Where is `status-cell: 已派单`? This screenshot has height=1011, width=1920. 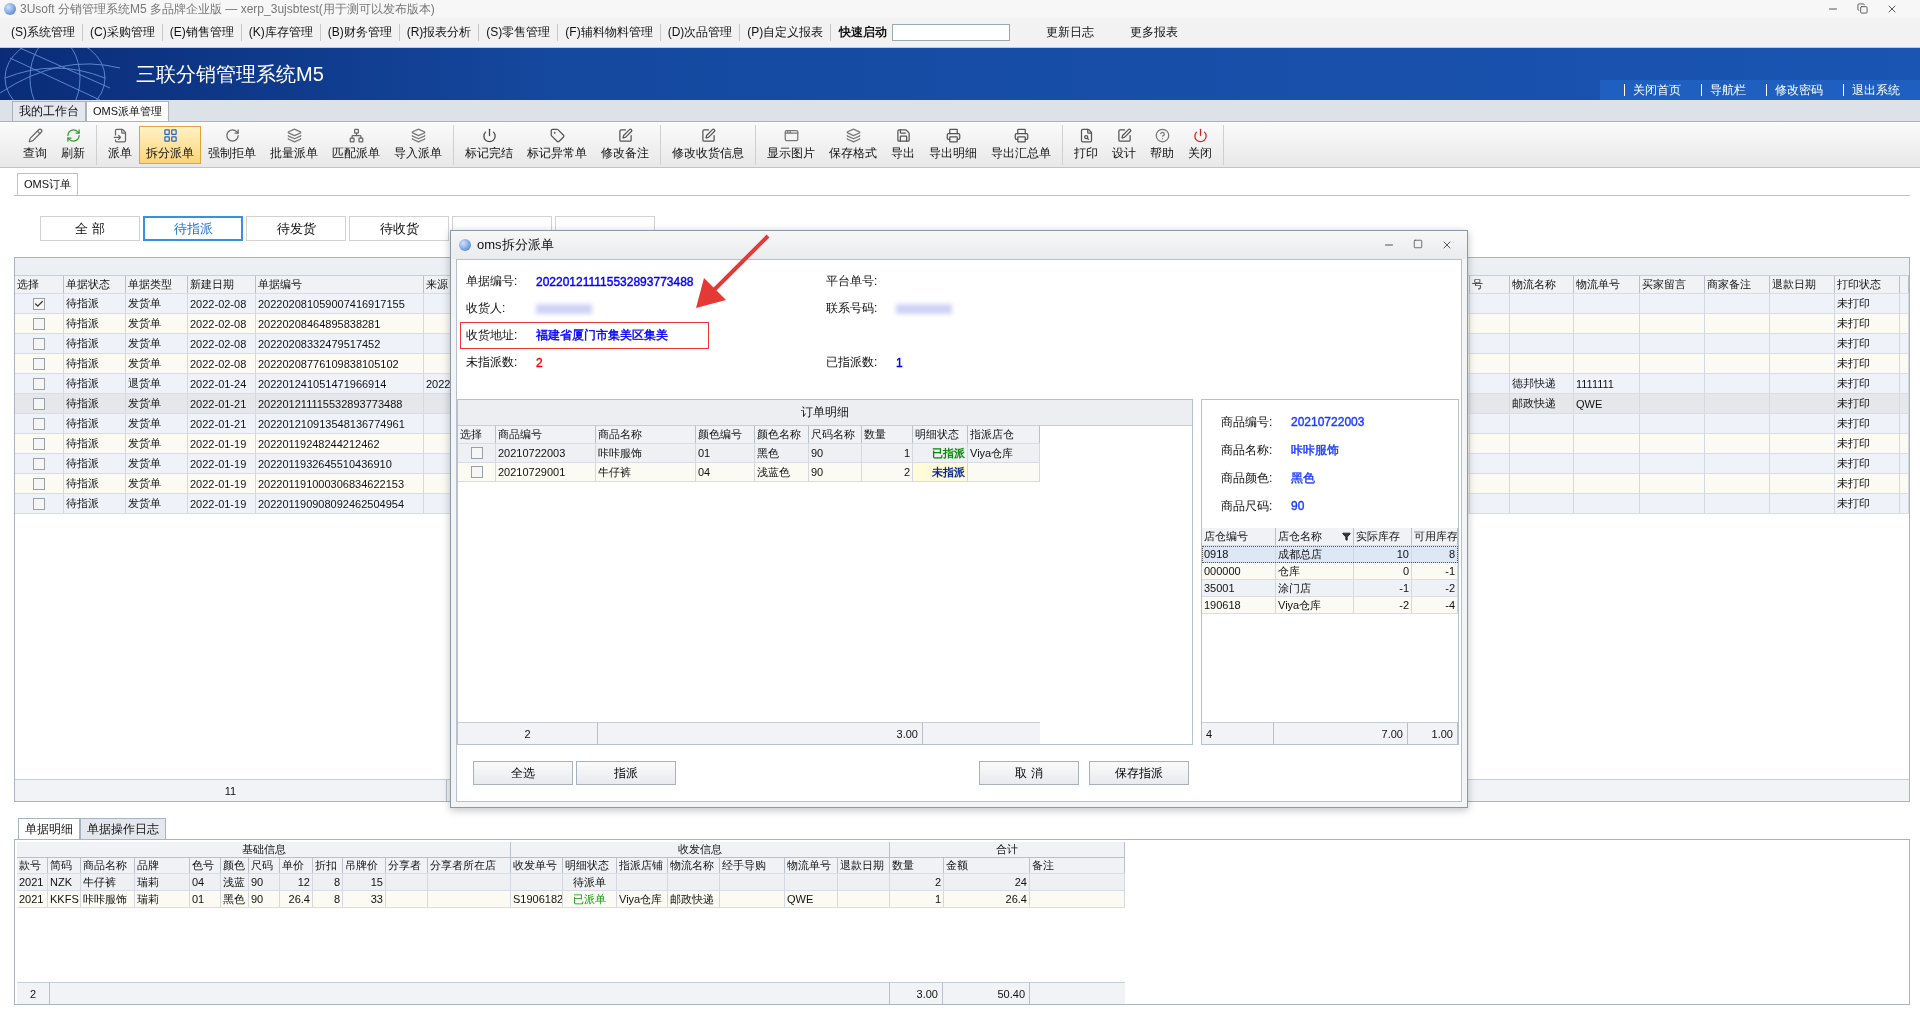
status-cell: 已派单 is located at coordinates (590, 899).